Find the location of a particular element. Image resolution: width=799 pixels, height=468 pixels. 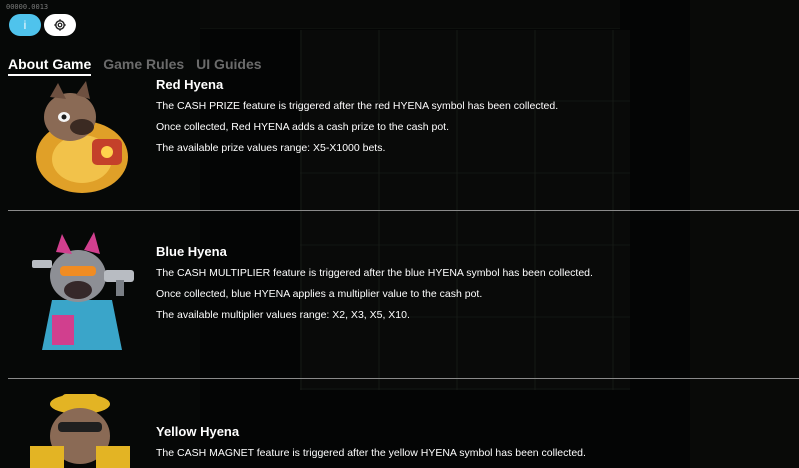

info-button: i is located at coordinates (25, 25).